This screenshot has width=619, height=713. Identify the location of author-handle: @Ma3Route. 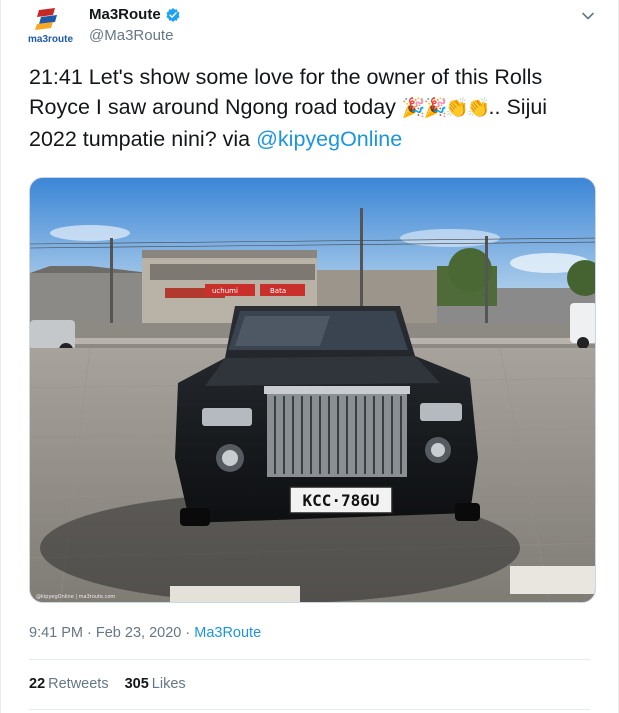
(131, 35).